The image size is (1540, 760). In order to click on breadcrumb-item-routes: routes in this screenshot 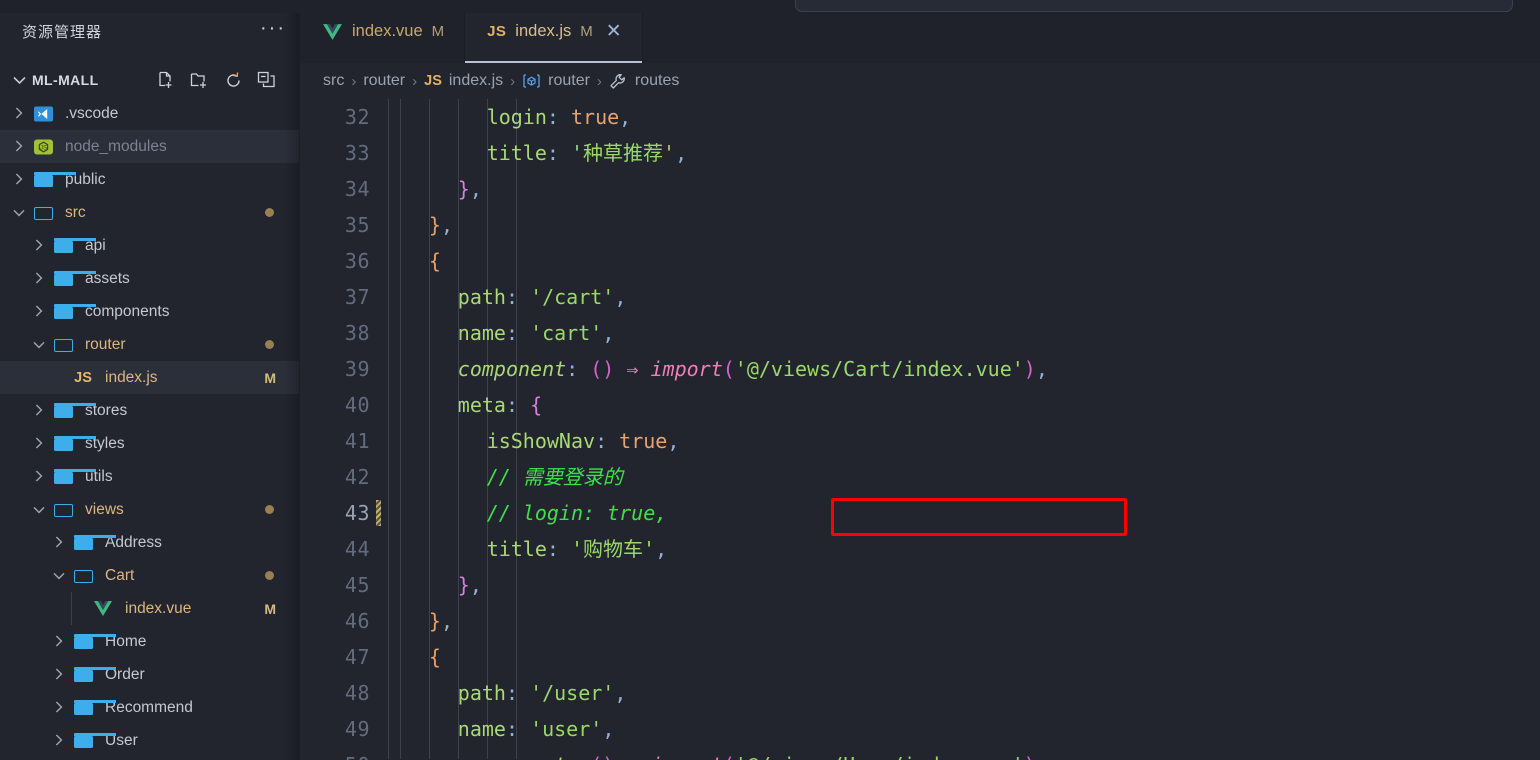, I will do `click(644, 81)`.